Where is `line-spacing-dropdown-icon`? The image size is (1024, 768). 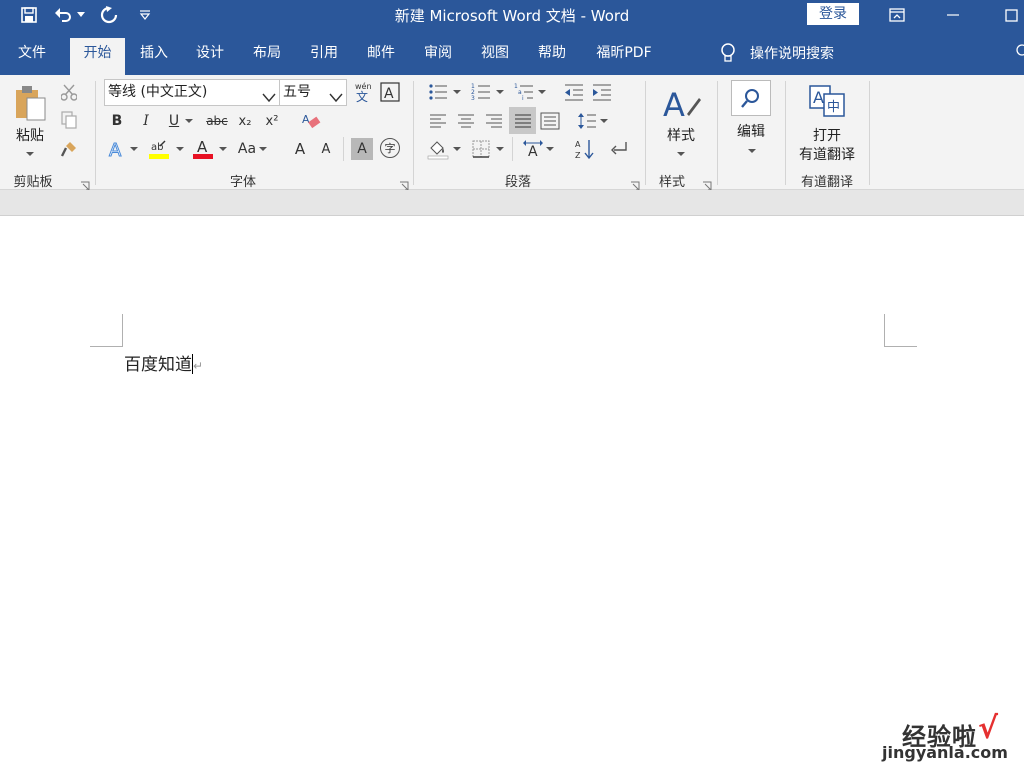
line-spacing-dropdown-icon is located at coordinates (604, 121).